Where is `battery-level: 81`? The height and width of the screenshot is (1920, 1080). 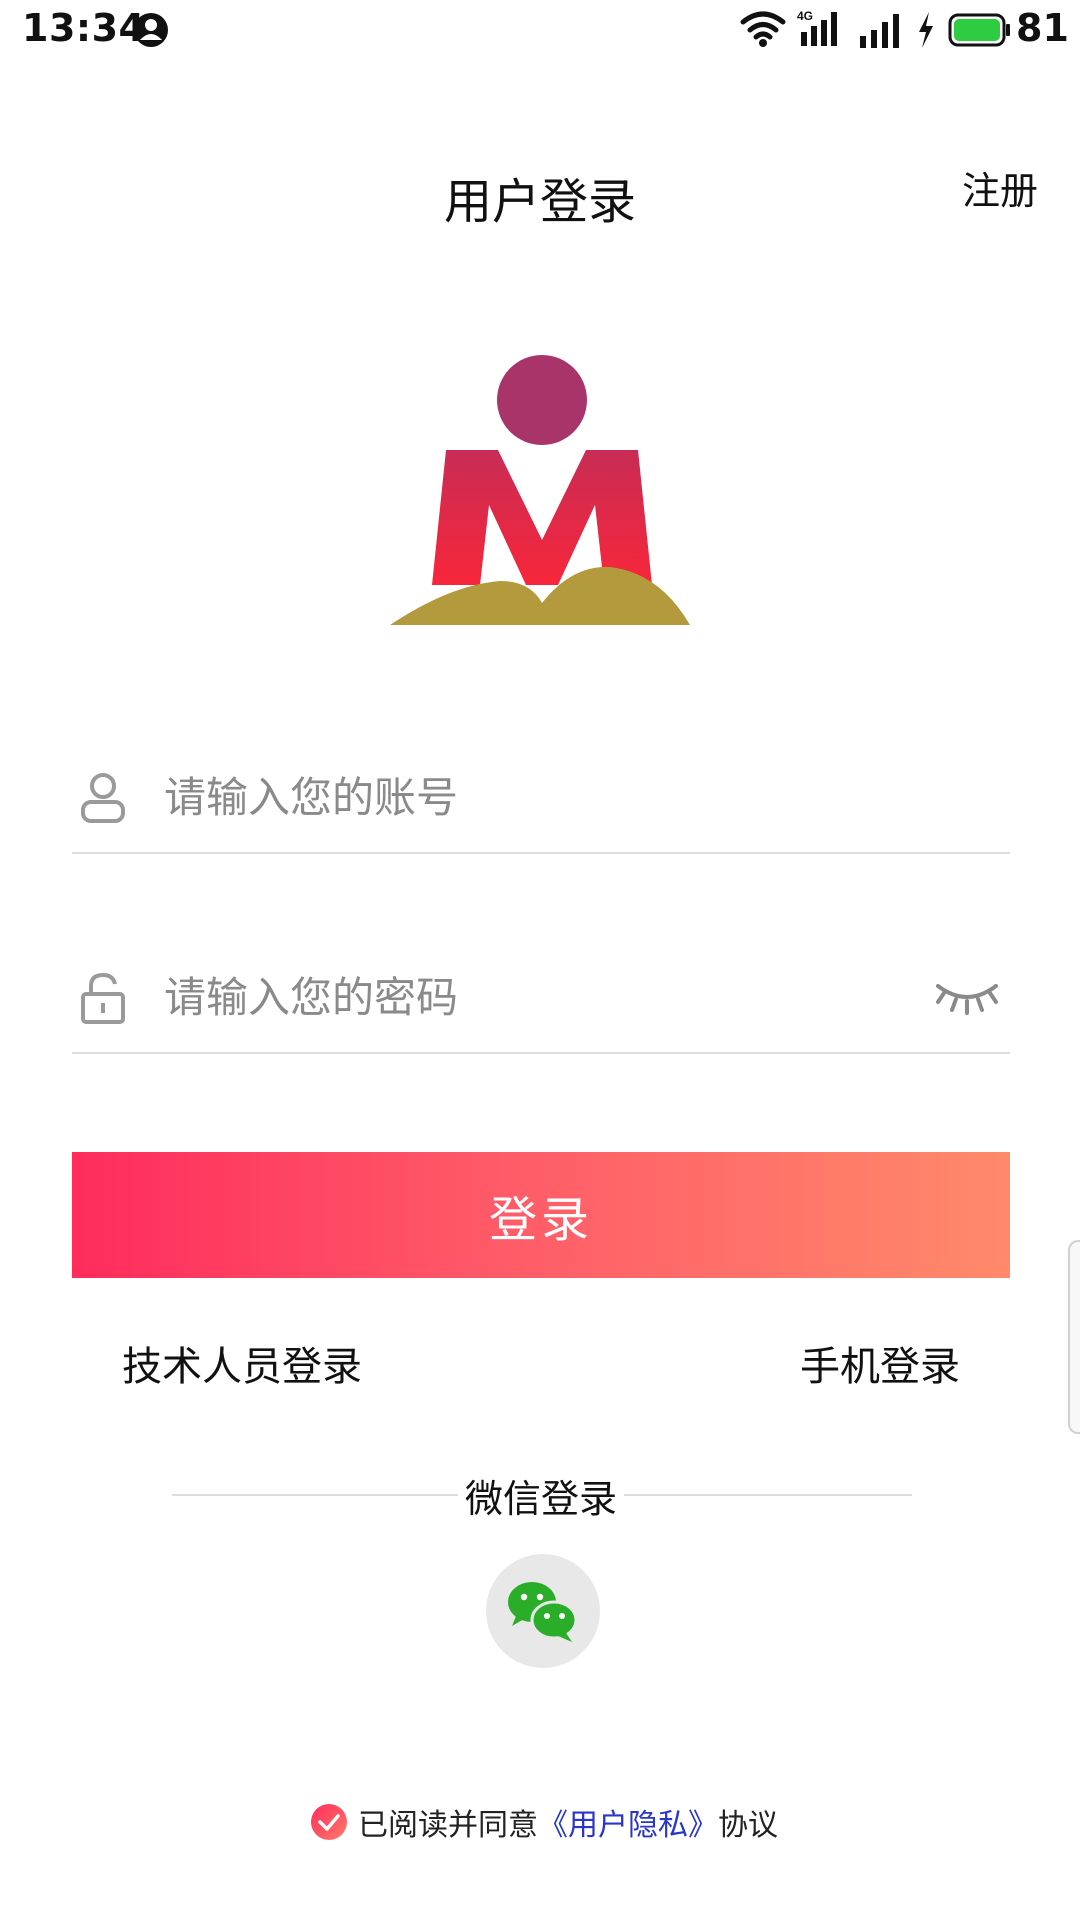
battery-level: 81 is located at coordinates (1042, 28).